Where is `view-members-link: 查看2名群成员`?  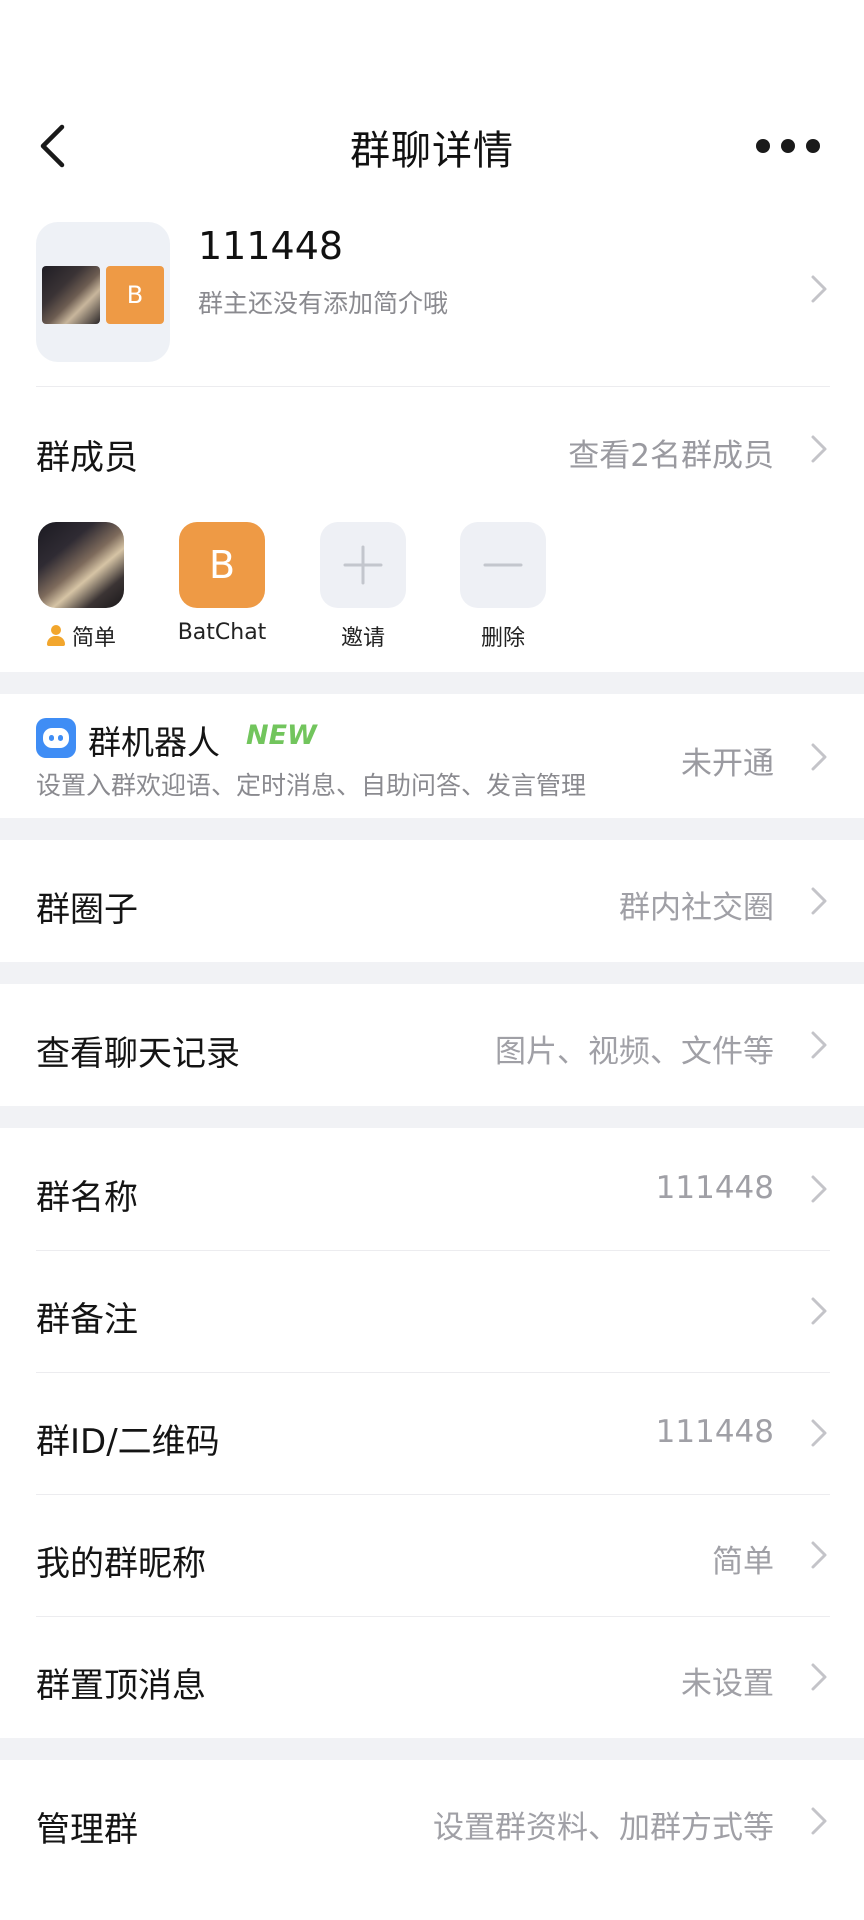 view-members-link: 查看2名群成员 is located at coordinates (671, 452).